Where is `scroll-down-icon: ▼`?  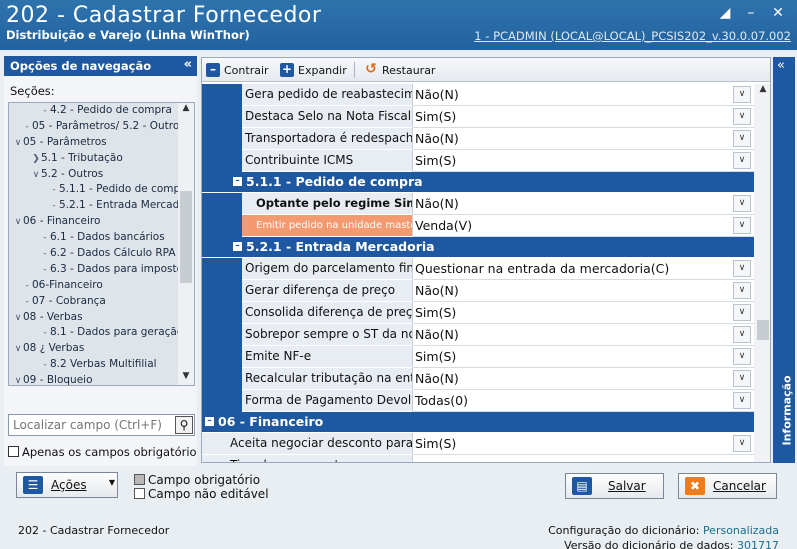 scroll-down-icon: ▼ is located at coordinates (186, 378).